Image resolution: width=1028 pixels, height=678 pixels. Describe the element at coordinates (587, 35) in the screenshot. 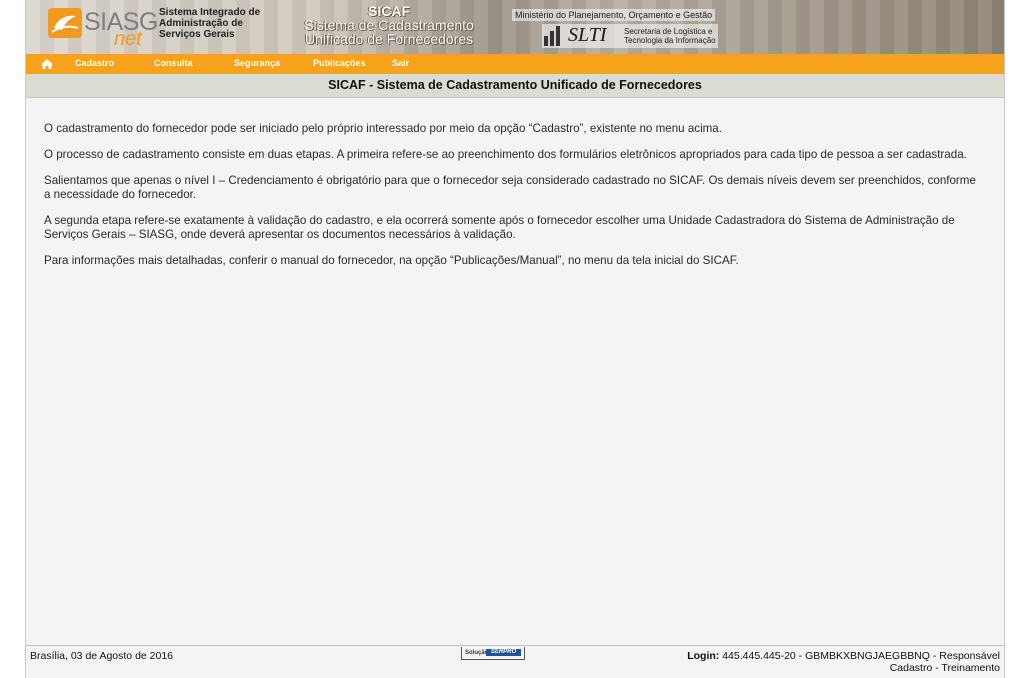

I see `slti-logo-text: SLTI` at that location.